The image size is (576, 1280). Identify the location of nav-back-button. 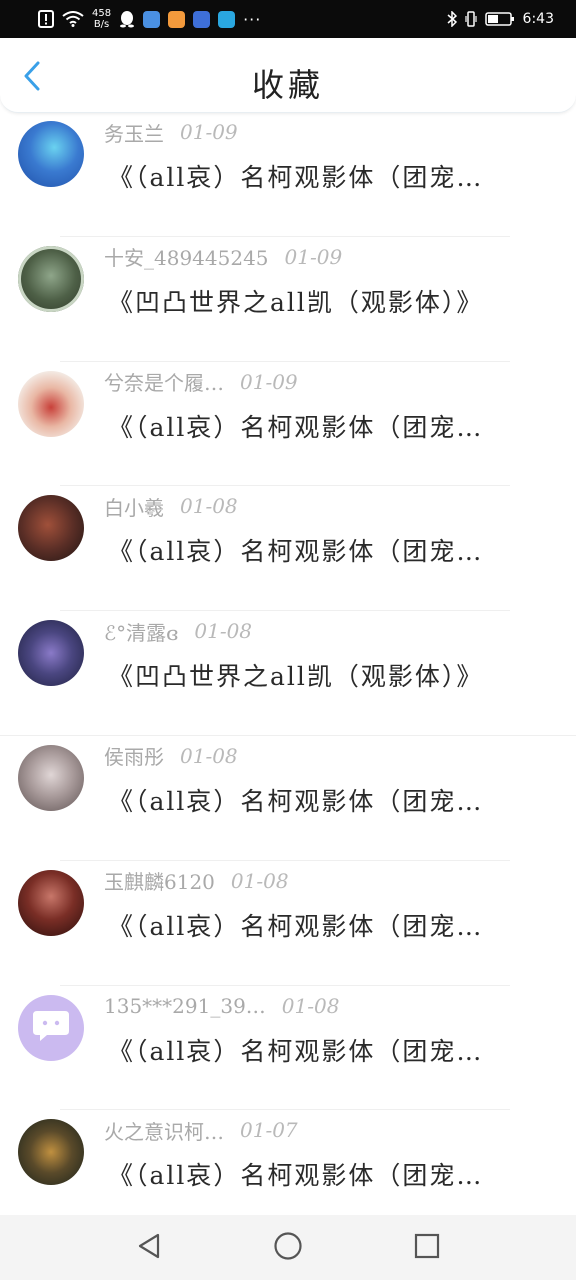
(149, 1248).